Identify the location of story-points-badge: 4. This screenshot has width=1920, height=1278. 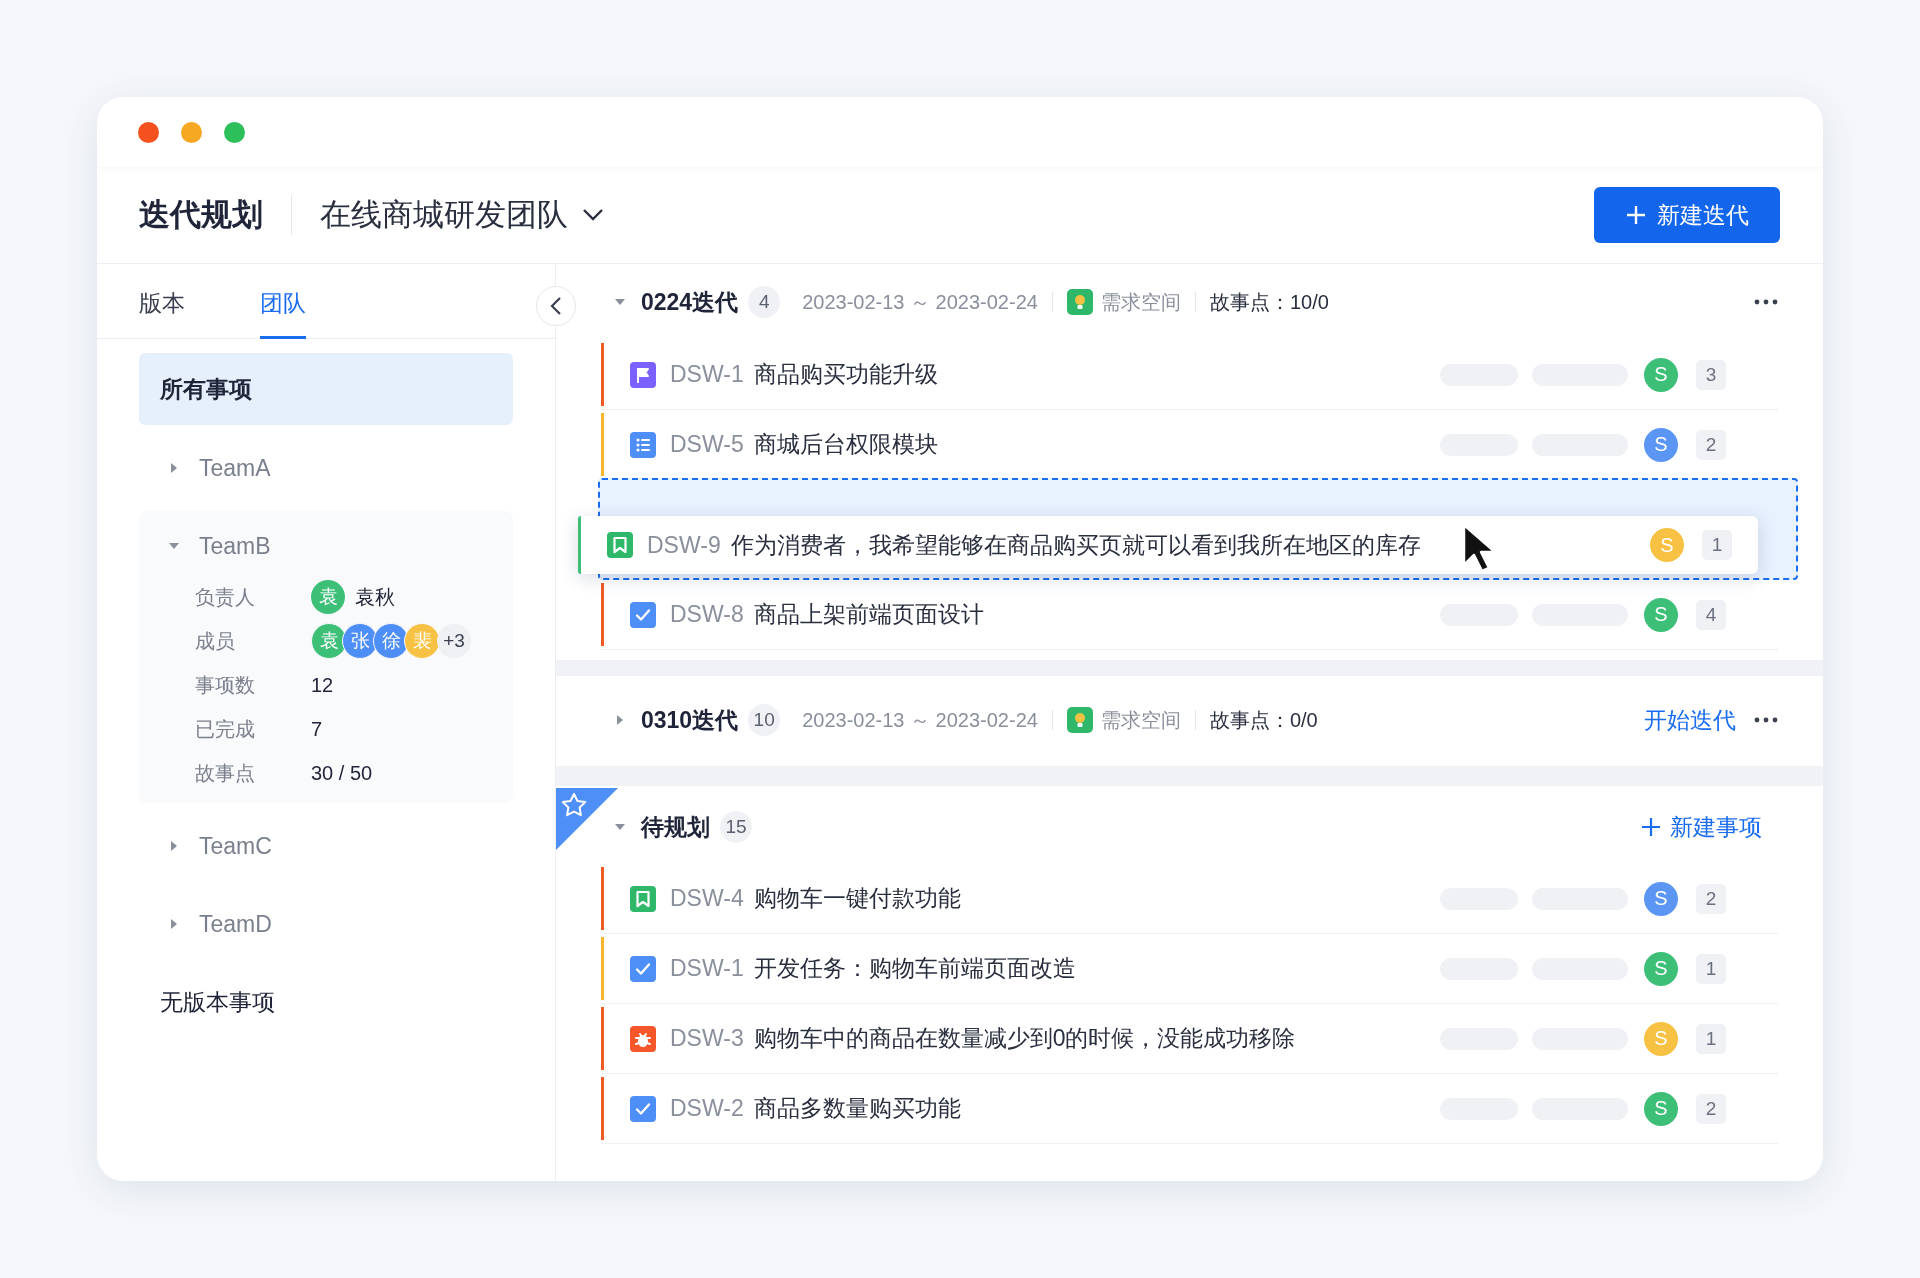
(1711, 614).